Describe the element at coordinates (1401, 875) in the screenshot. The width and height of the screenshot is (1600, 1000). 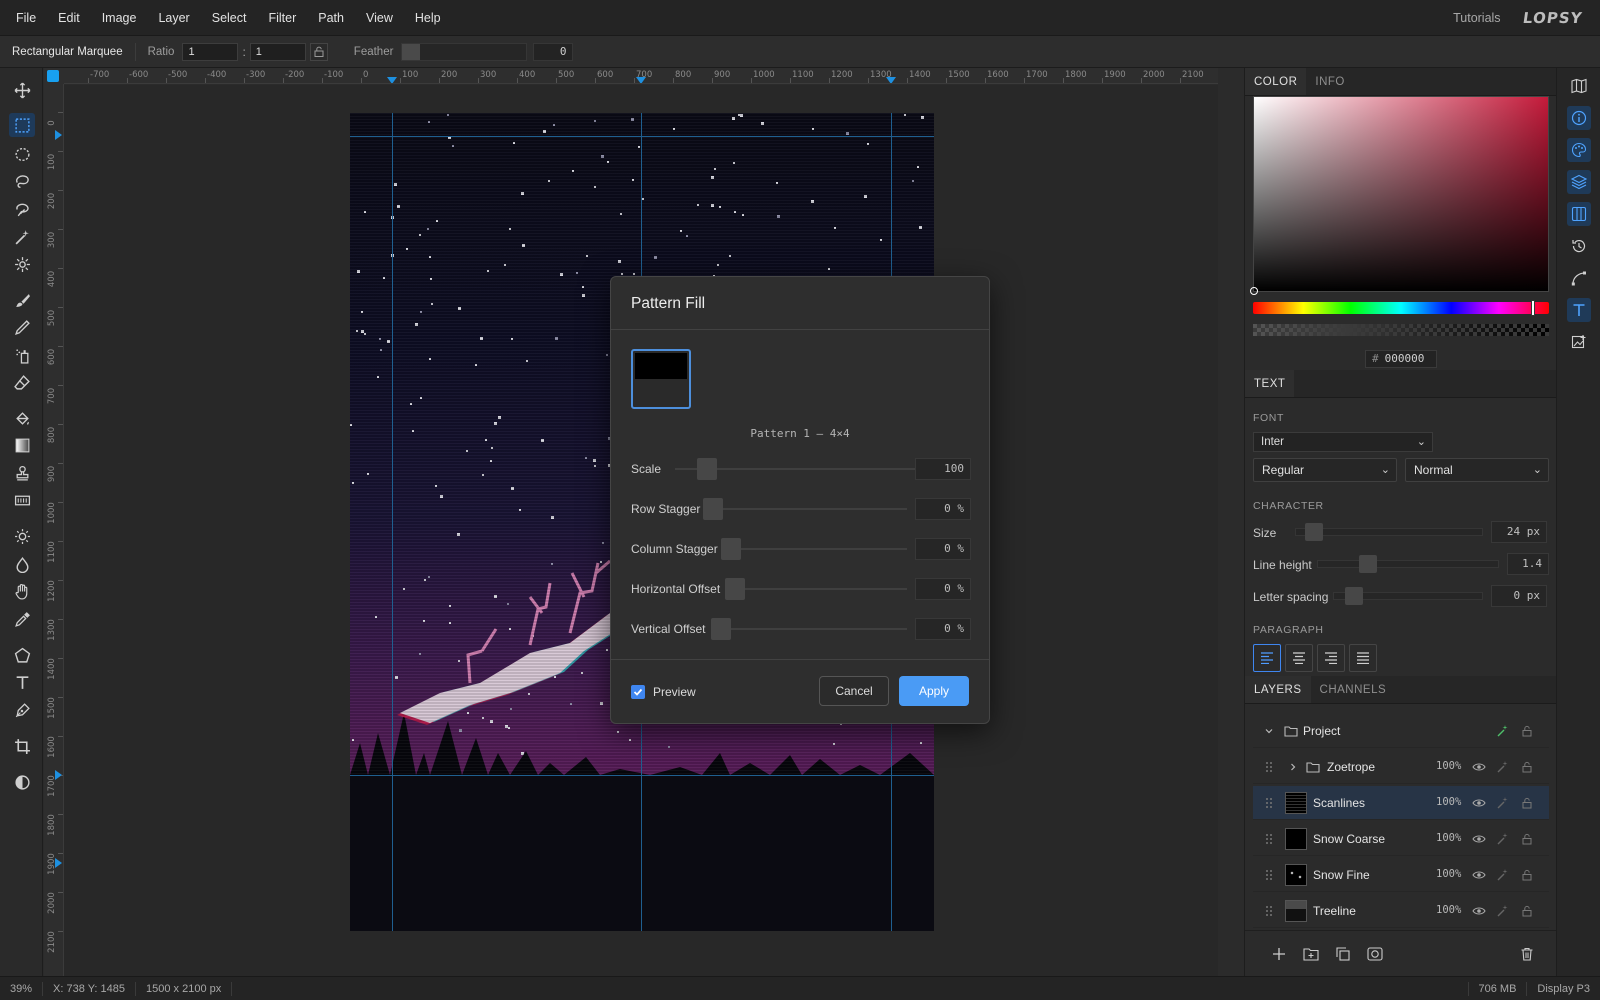
I see `layer-snow-fine: Snow Fine 100%` at that location.